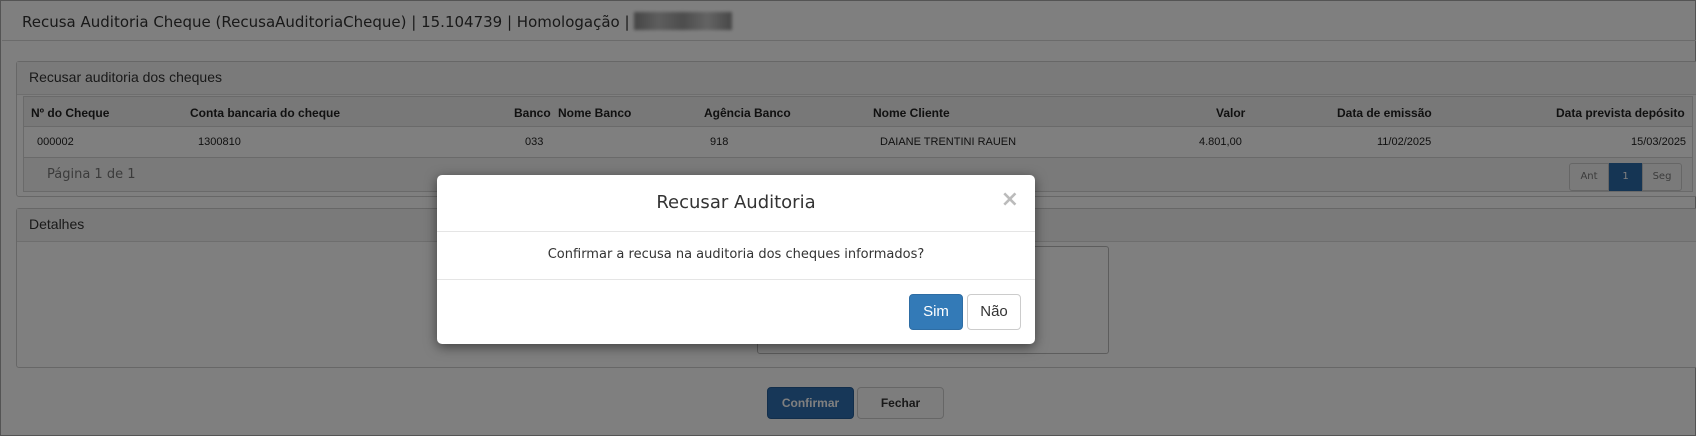  What do you see at coordinates (1010, 199) in the screenshot?
I see `close-icon: ×` at bounding box center [1010, 199].